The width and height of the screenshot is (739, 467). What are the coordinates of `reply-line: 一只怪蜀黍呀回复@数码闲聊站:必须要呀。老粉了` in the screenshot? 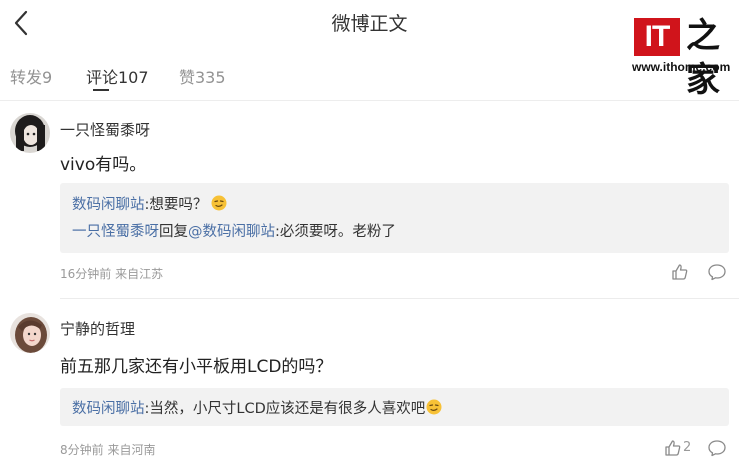 It's located at (234, 230).